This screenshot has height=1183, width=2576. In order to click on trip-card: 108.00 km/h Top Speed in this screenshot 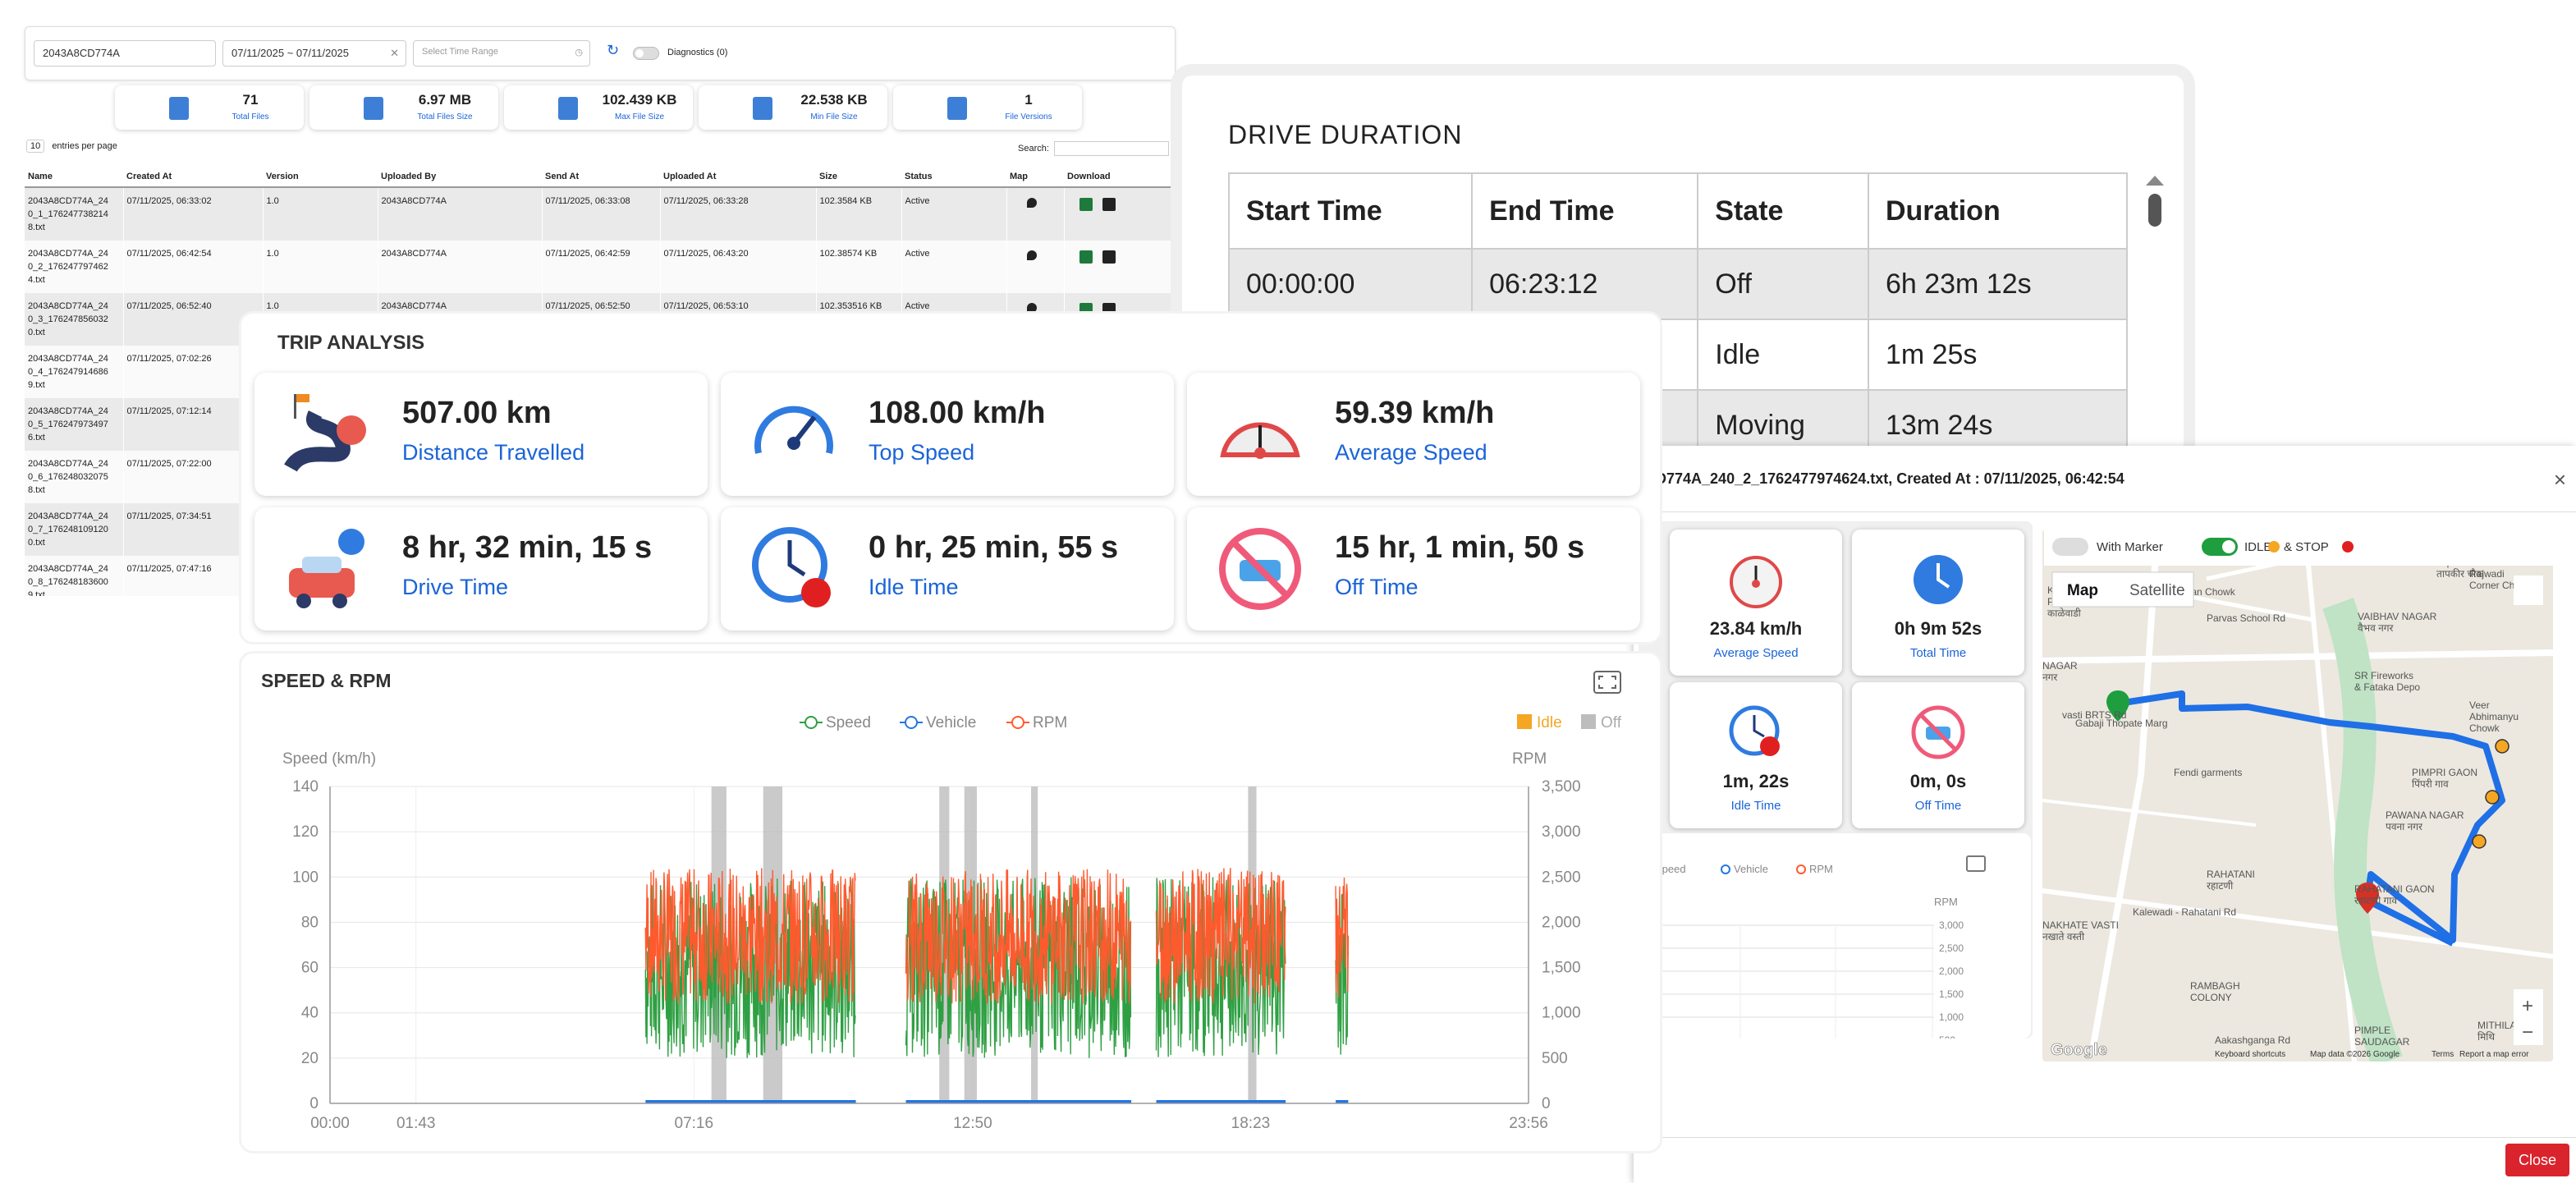, I will do `click(948, 434)`.